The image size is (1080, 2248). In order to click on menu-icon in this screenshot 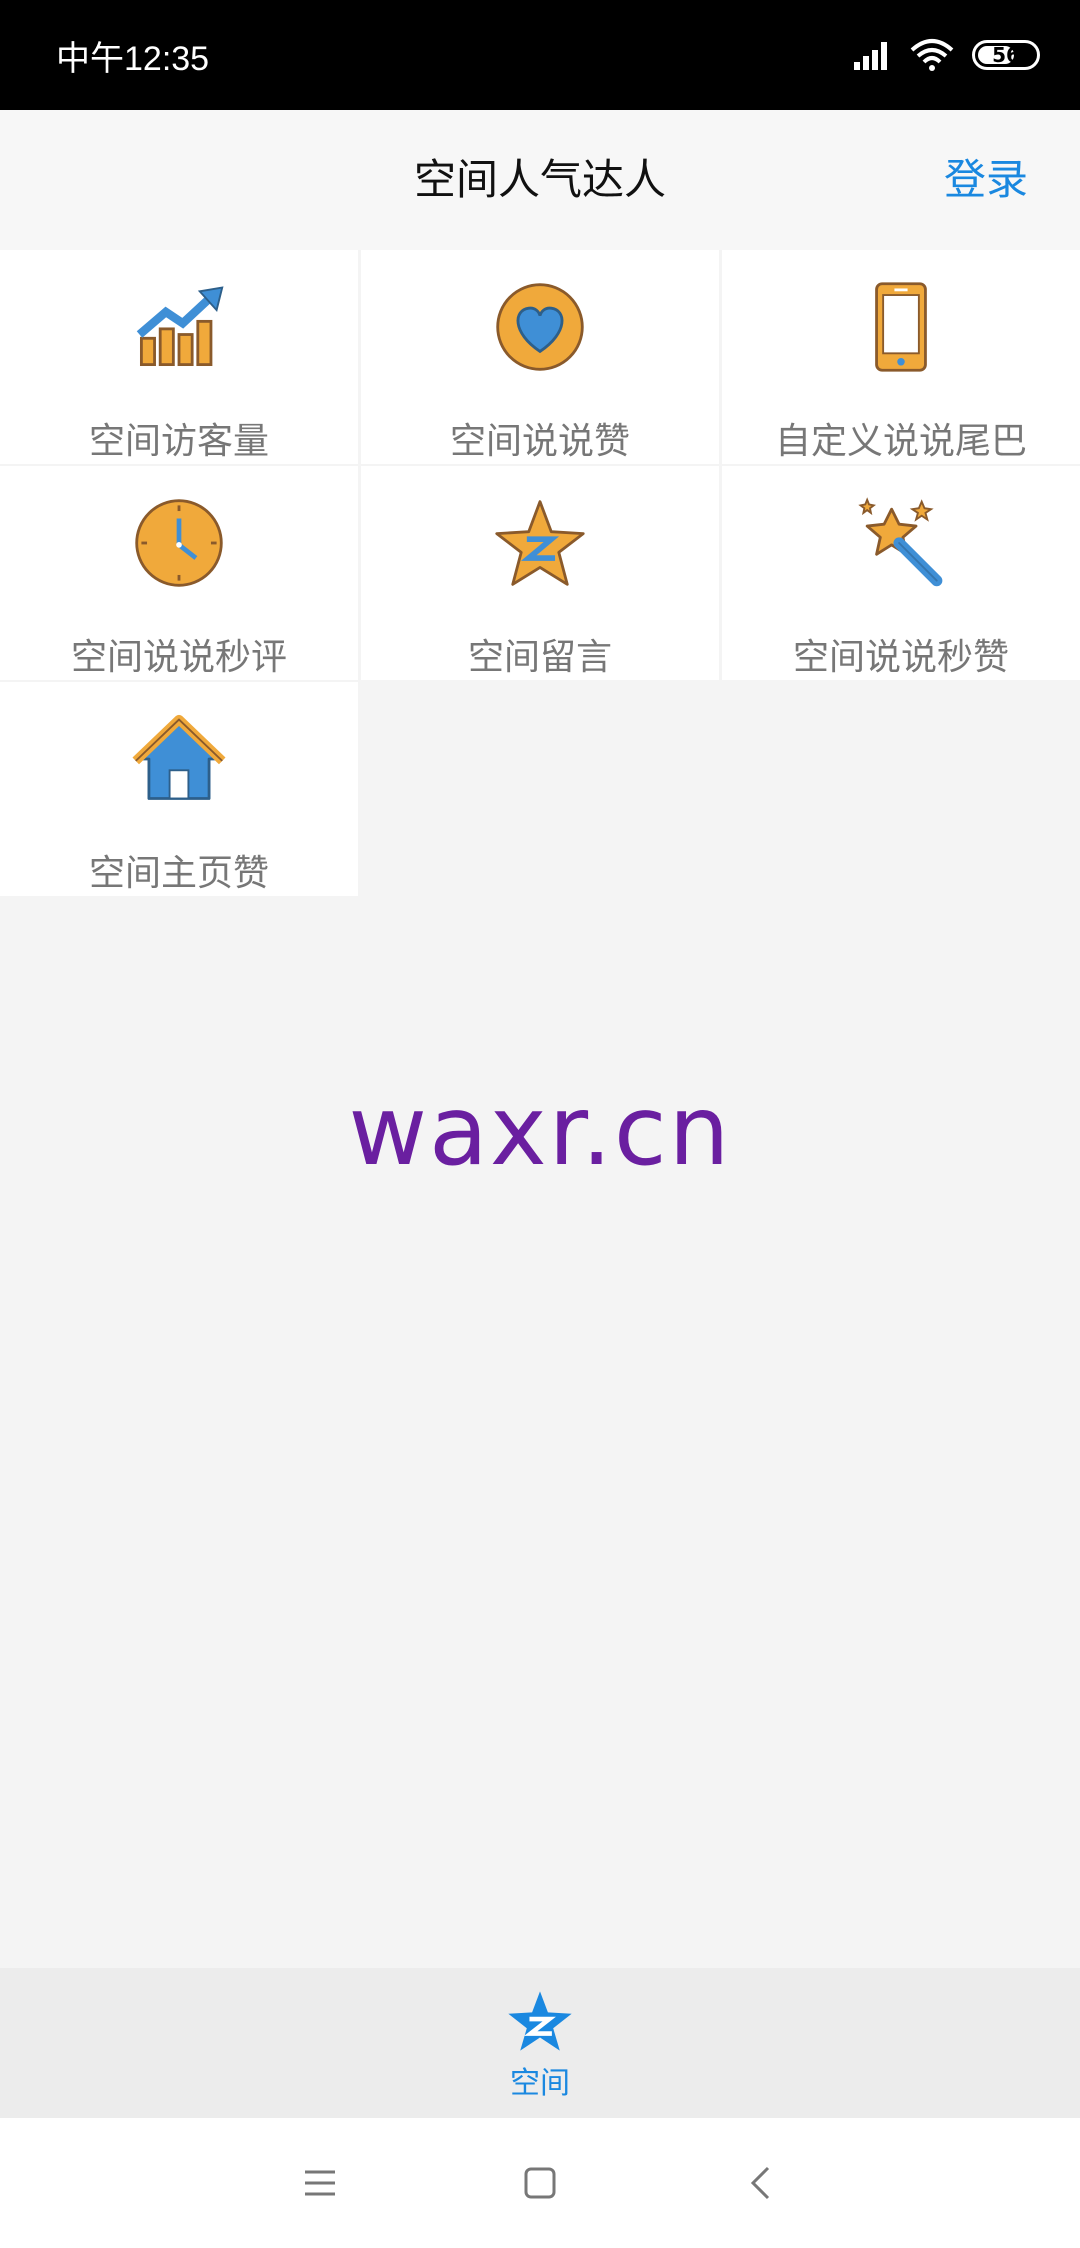, I will do `click(320, 2183)`.